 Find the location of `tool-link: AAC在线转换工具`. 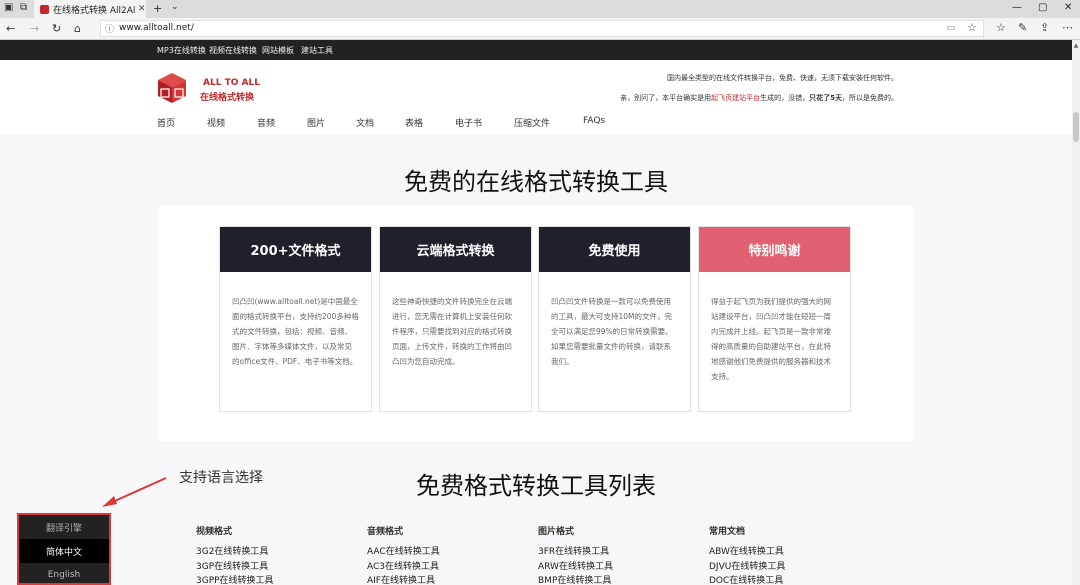

tool-link: AAC在线转换工具 is located at coordinates (403, 552).